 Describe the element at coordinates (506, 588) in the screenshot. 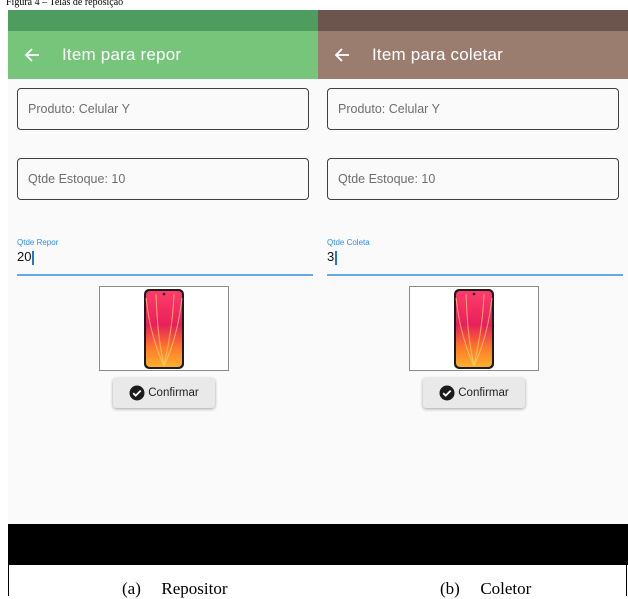

I see `caption-b-text: Coletor` at that location.